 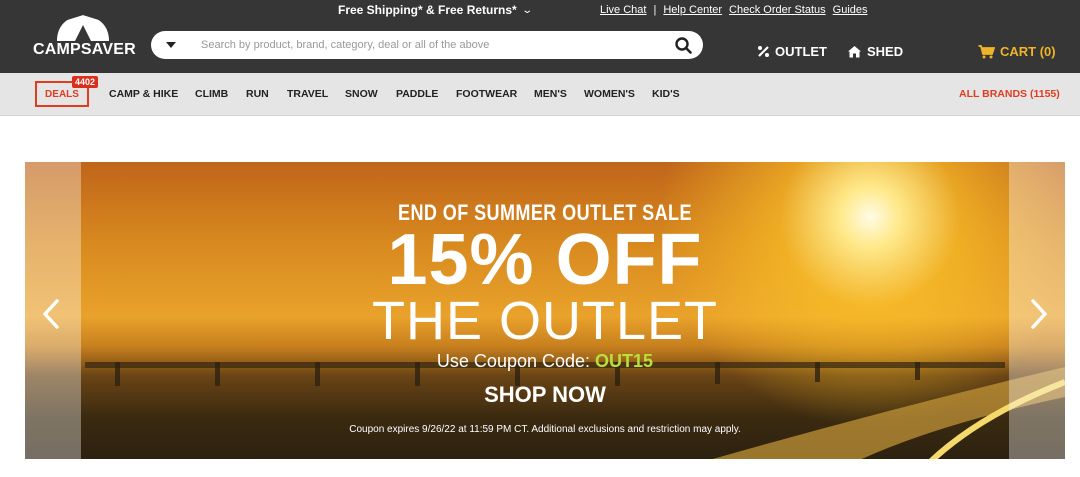 I want to click on check-order-status-link: Check Order Status, so click(x=777, y=10).